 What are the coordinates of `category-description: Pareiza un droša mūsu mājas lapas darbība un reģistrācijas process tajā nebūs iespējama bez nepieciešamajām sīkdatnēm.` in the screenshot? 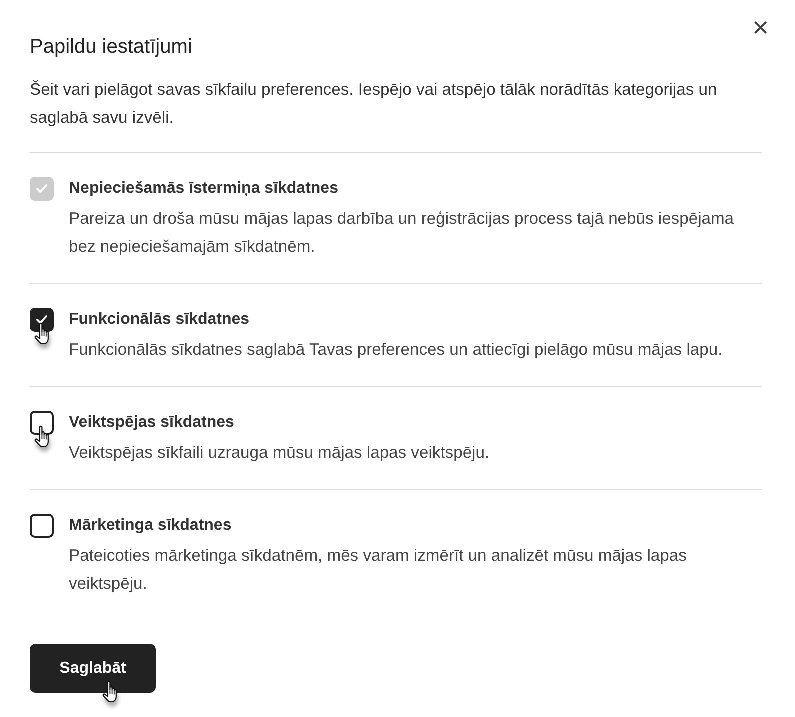 It's located at (402, 233).